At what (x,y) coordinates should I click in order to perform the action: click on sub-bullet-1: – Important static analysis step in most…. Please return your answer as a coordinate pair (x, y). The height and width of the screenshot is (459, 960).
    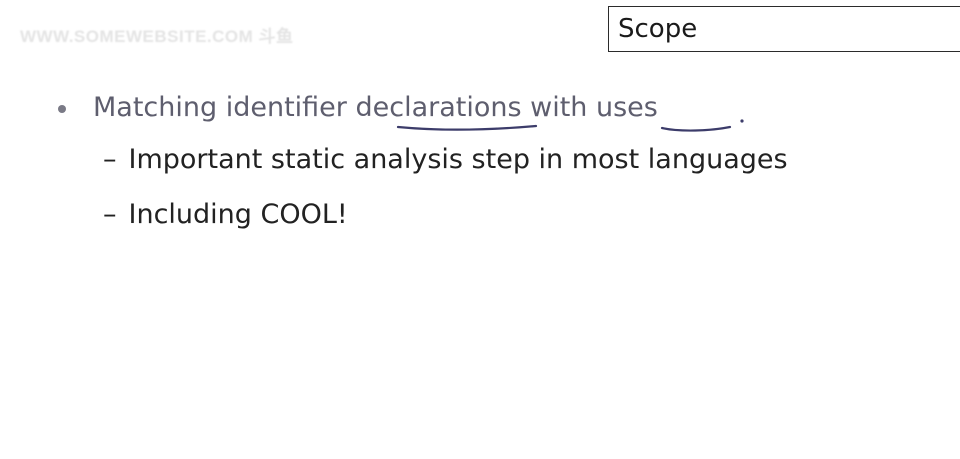
    Looking at the image, I should click on (445, 160).